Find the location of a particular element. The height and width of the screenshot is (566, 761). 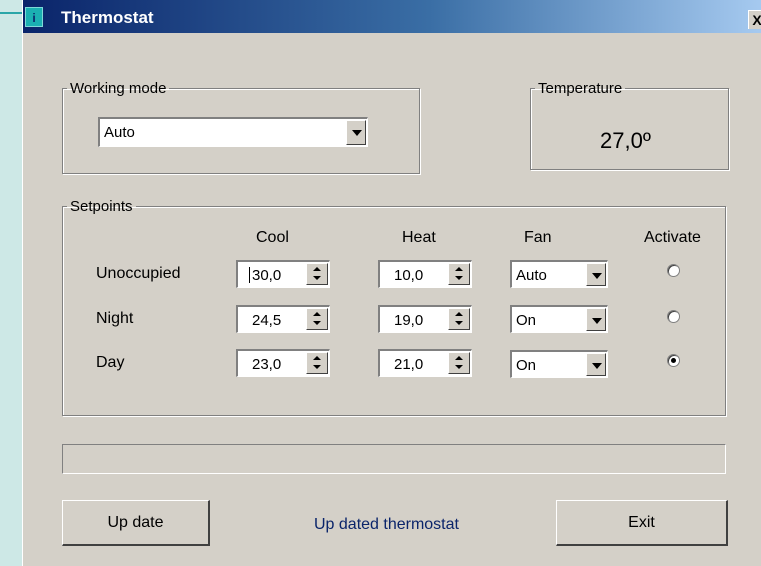

setpoints-legend: Setpoints is located at coordinates (101, 206).